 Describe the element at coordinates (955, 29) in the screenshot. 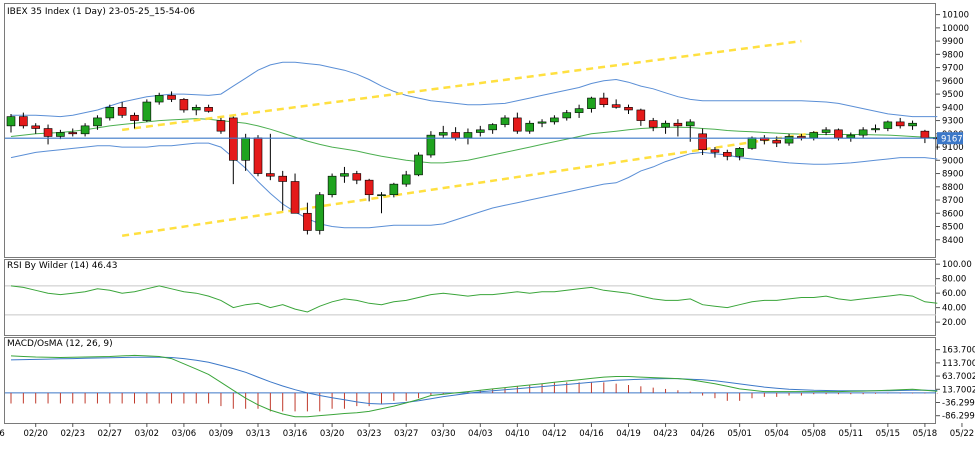

I see `price-tick-label: 10000` at that location.